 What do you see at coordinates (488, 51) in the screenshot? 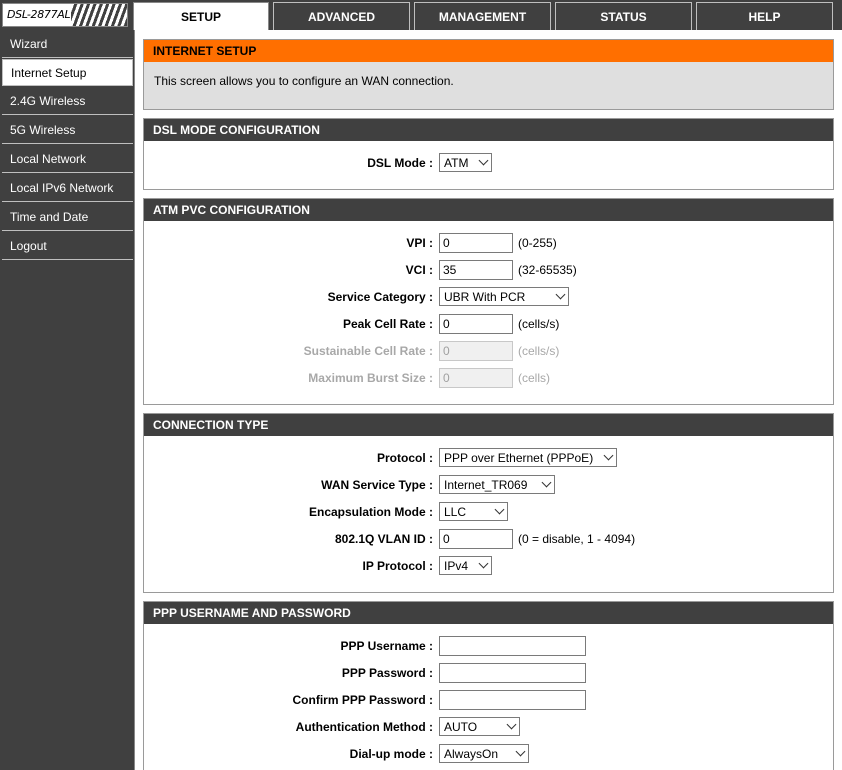
I see `internet-setup-title: INTERNET SETUP` at bounding box center [488, 51].